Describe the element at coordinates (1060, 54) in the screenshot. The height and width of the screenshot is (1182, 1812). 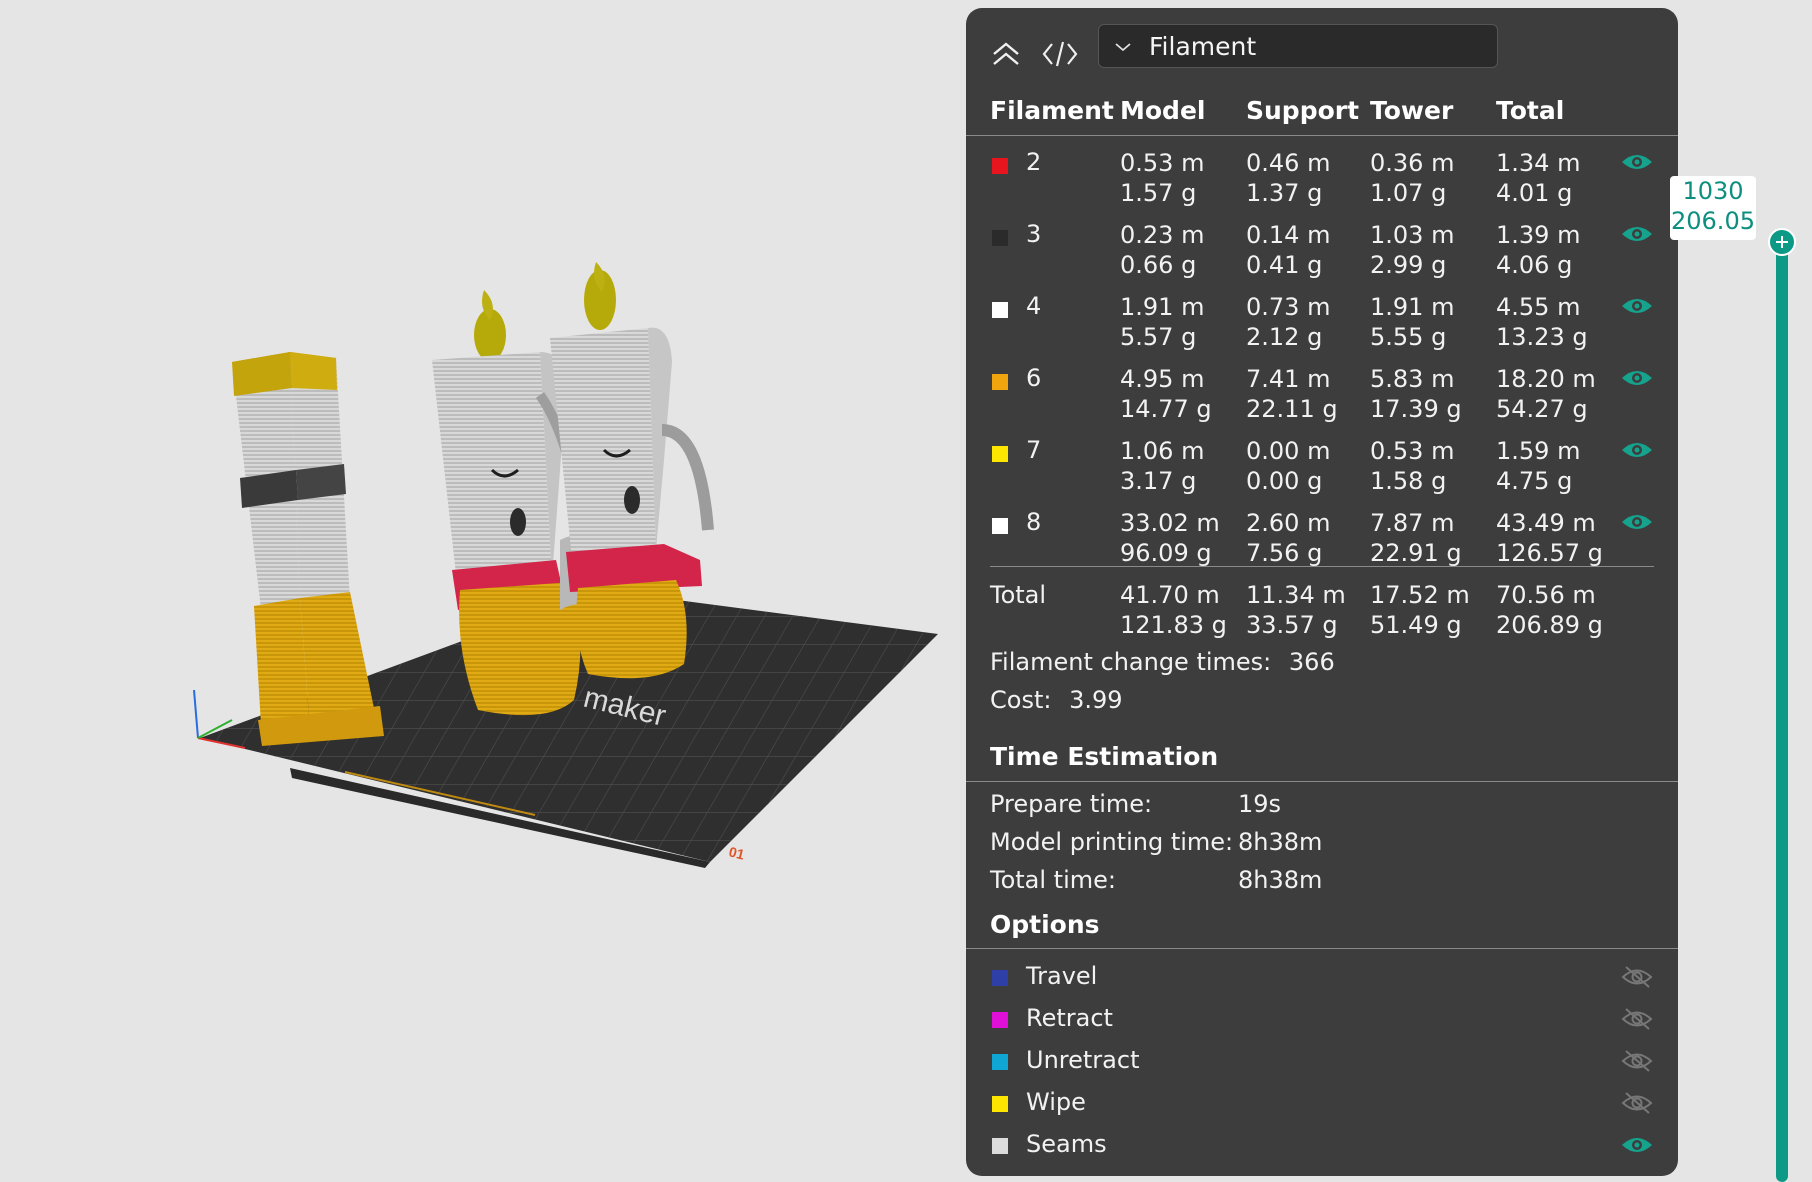
I see `code-view-icon` at that location.